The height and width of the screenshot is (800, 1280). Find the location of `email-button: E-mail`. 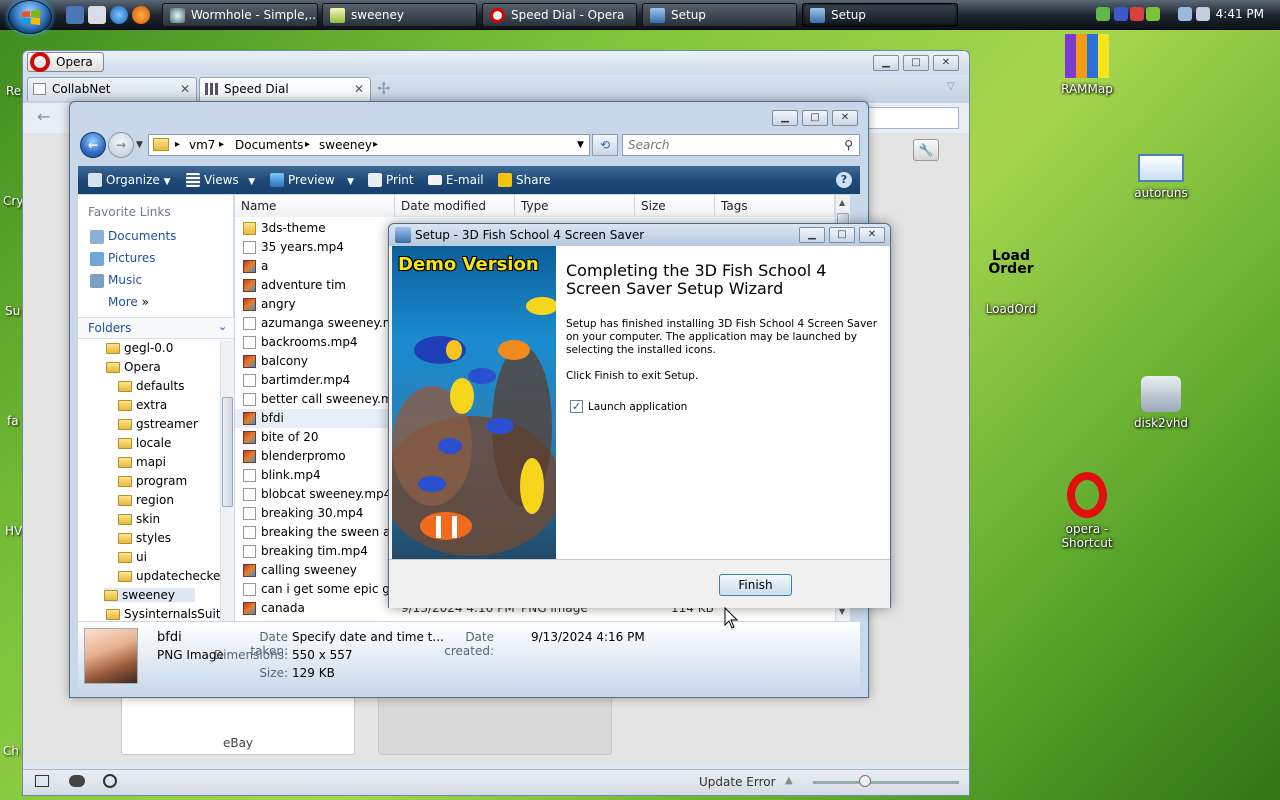

email-button: E-mail is located at coordinates (455, 180).